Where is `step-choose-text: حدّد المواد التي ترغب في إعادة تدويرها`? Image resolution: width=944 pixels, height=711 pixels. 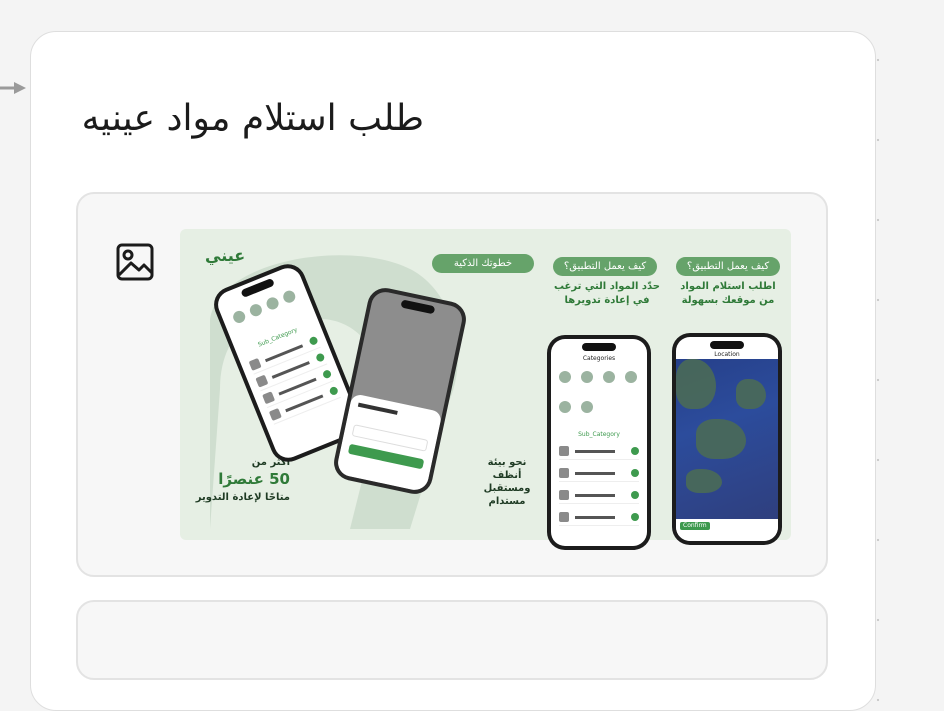 step-choose-text: حدّد المواد التي ترغب في إعادة تدويرها is located at coordinates (607, 293).